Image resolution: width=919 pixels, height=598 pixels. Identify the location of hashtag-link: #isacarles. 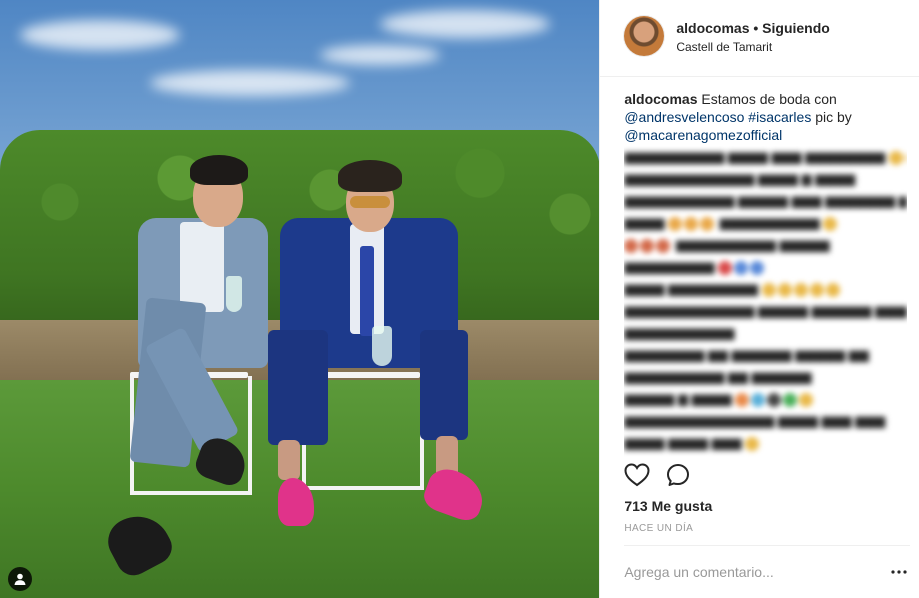
(779, 117).